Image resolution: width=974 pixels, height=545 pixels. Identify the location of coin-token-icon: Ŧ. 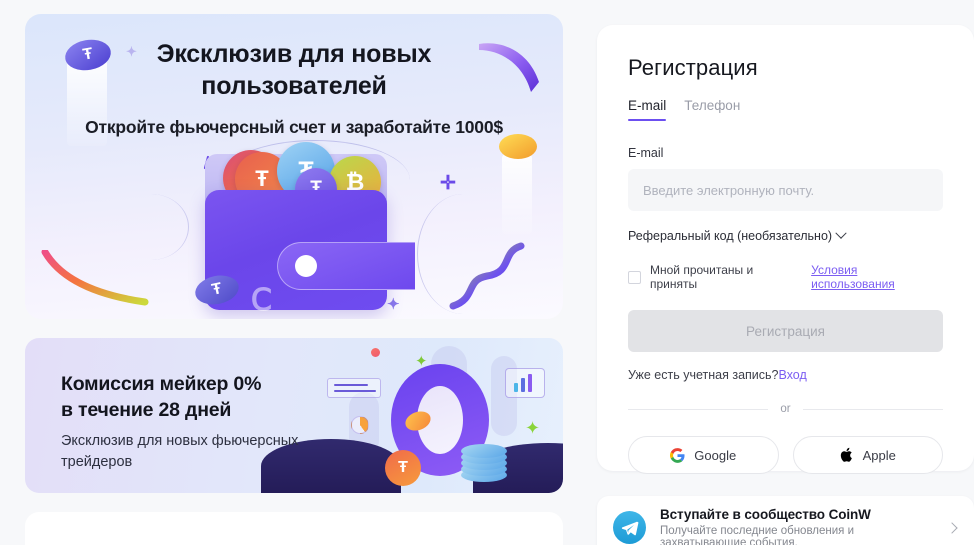
(403, 468).